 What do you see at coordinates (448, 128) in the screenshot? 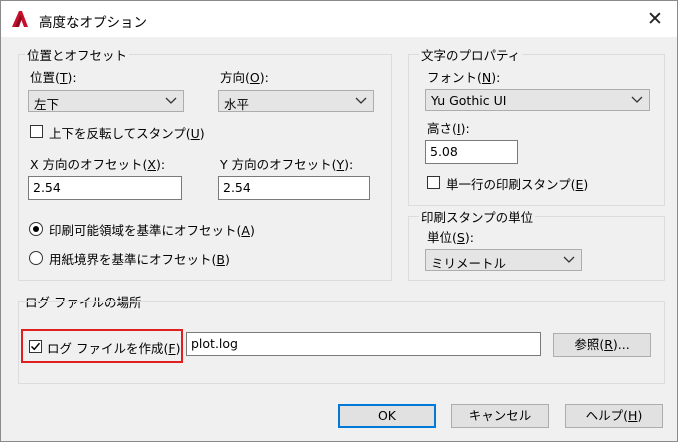
I see `height-label: 高さ(I):` at bounding box center [448, 128].